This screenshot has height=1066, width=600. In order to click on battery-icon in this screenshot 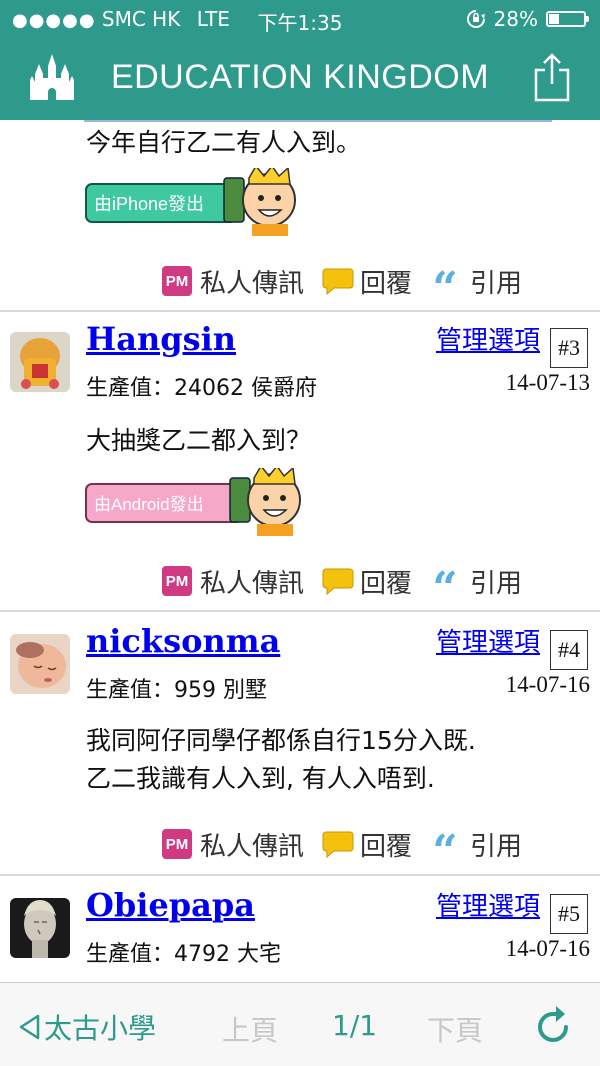, I will do `click(567, 19)`.